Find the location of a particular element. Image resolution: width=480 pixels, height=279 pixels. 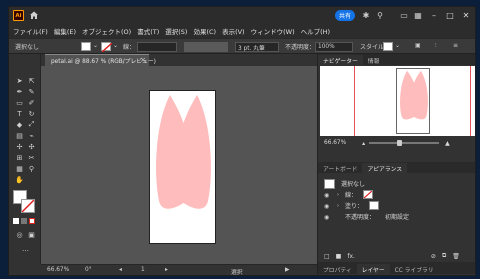

maximize-icon: □ is located at coordinates (450, 15).